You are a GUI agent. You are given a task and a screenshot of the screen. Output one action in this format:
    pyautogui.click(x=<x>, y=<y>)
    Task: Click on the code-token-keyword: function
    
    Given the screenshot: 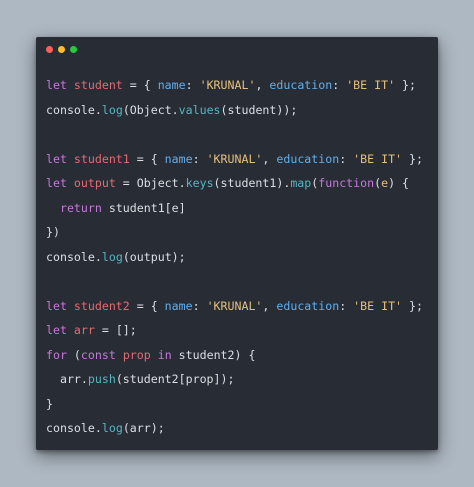 What is the action you would take?
    pyautogui.click(x=346, y=183)
    